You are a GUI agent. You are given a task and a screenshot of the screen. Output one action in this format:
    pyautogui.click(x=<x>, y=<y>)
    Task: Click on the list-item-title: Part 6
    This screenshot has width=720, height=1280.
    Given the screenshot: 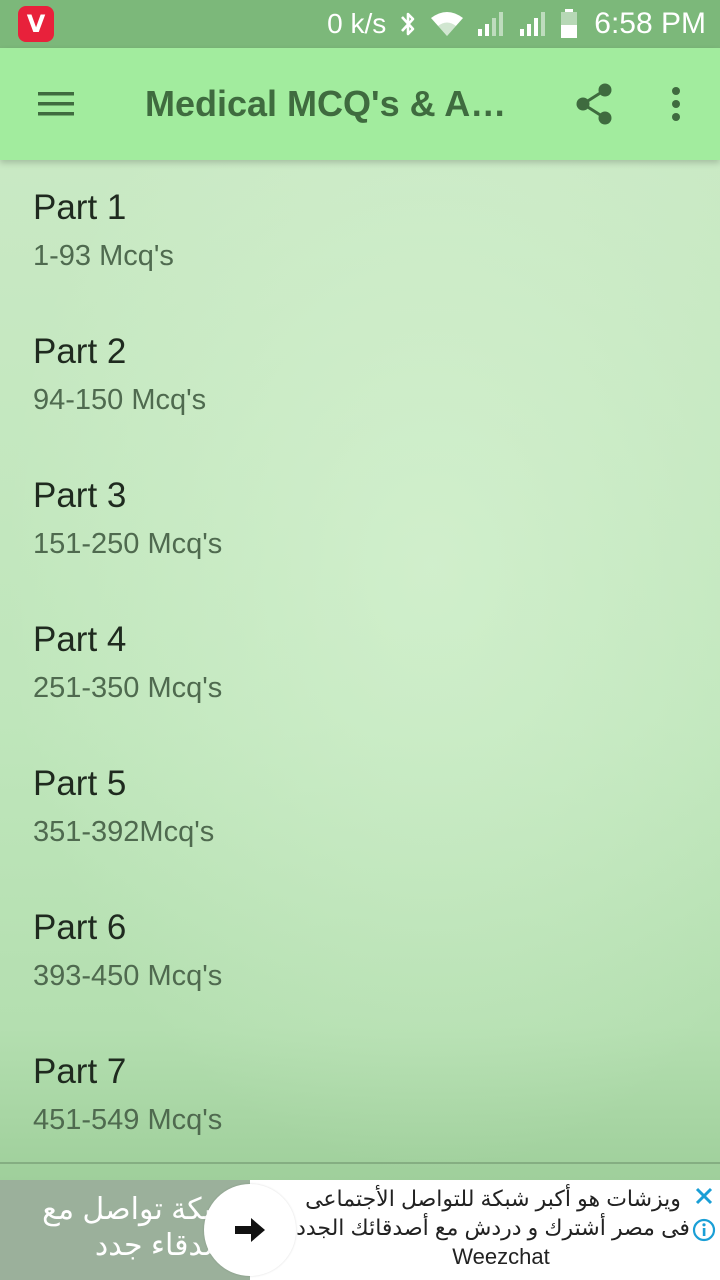 What is the action you would take?
    pyautogui.click(x=80, y=927)
    